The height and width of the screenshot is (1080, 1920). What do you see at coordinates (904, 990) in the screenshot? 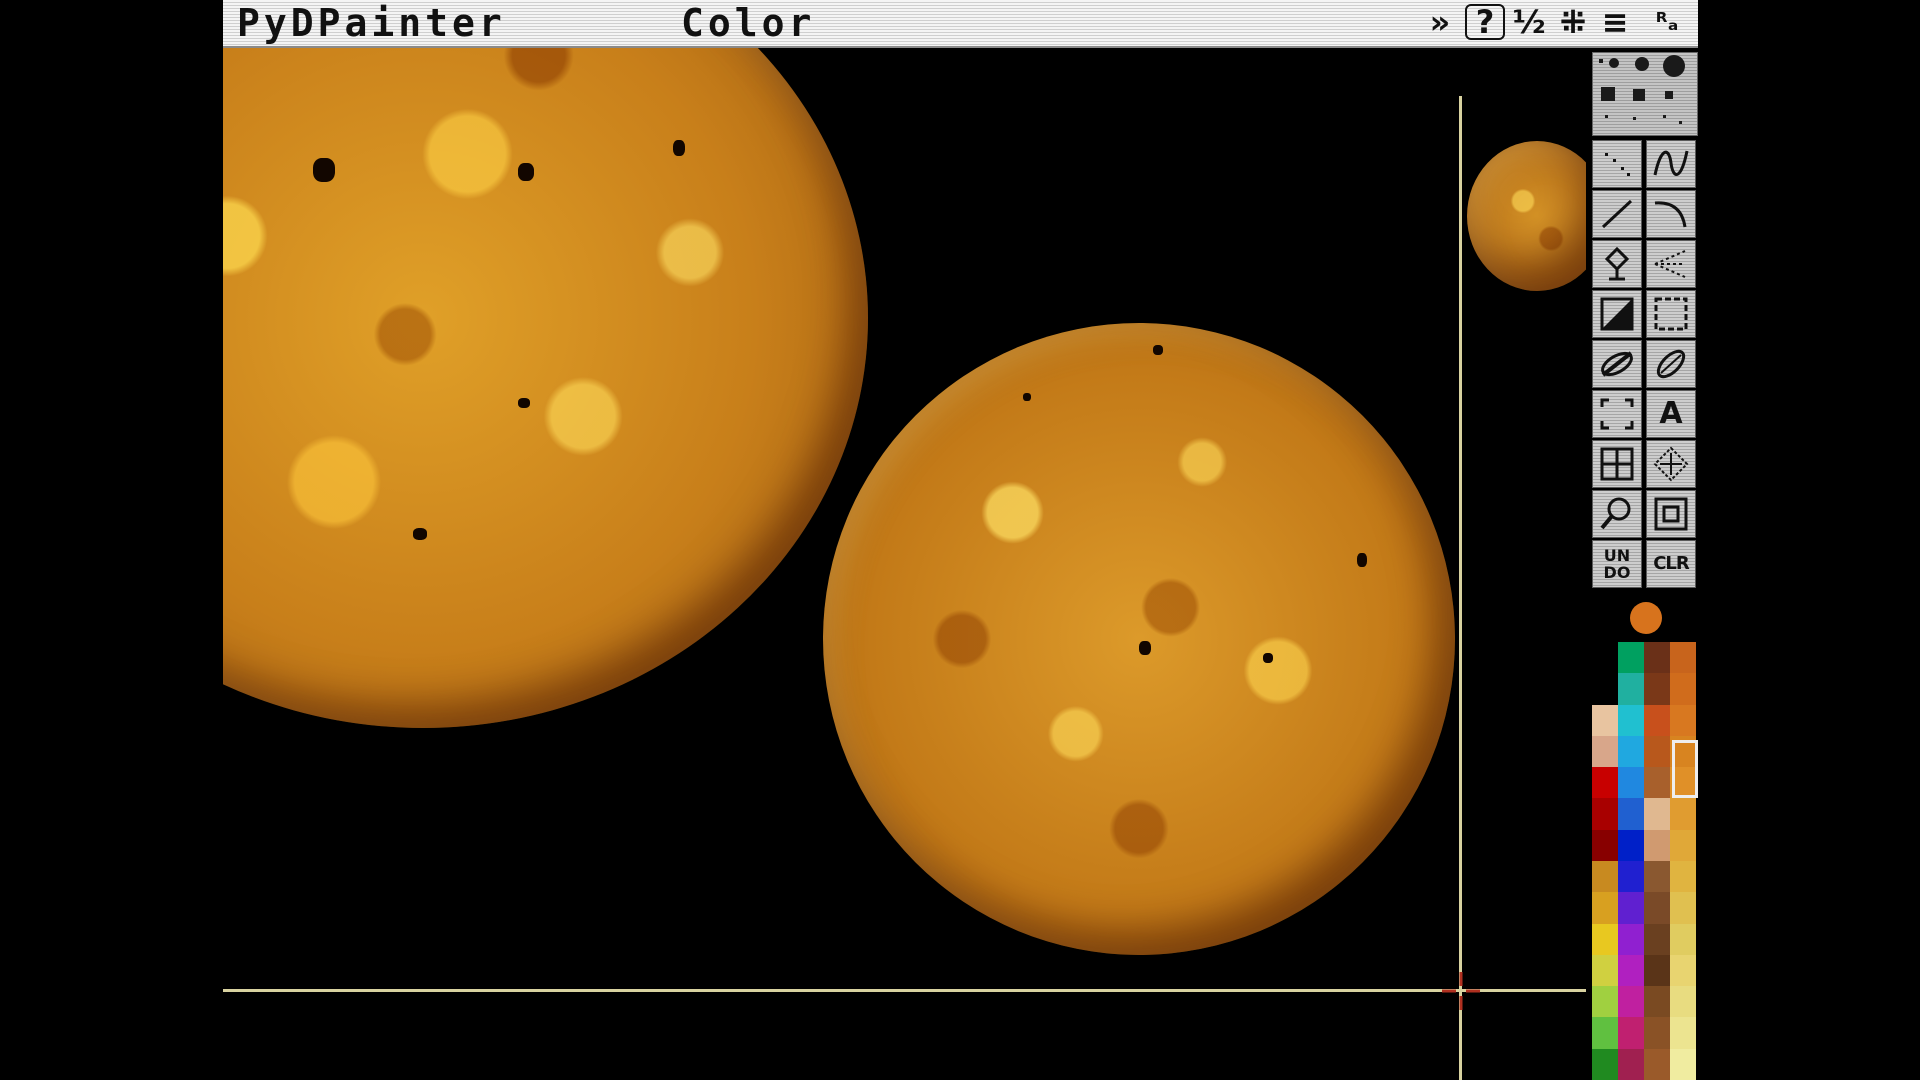
I see `crosshair-horizontal` at bounding box center [904, 990].